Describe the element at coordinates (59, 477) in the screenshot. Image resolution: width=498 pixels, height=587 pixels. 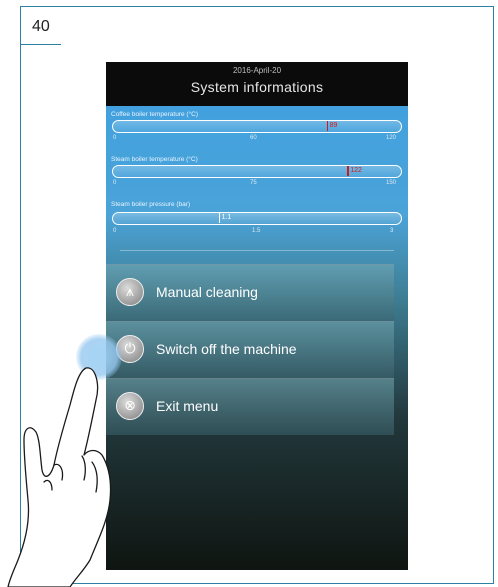
I see `pointing-hand-icon` at that location.